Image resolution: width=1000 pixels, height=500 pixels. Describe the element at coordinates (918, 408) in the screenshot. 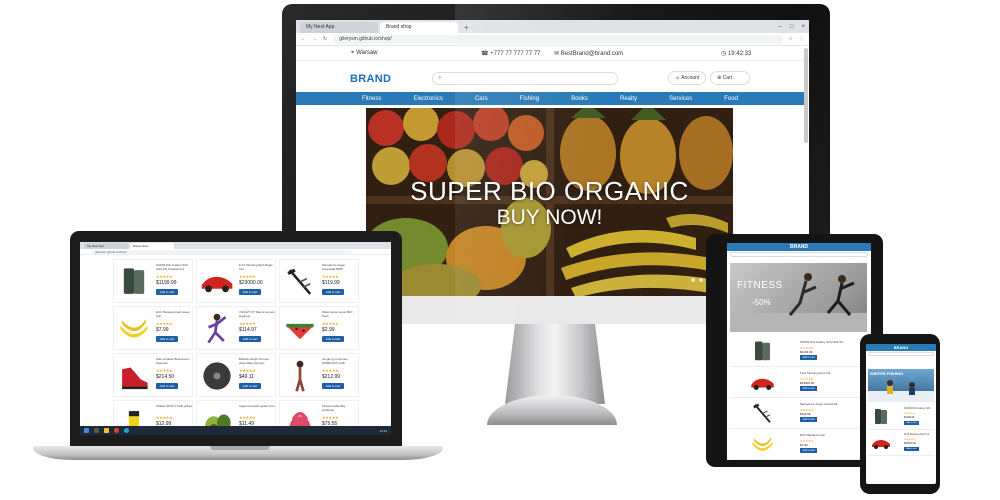

I see `product-name: SAMSUNG Galaxy S20` at that location.